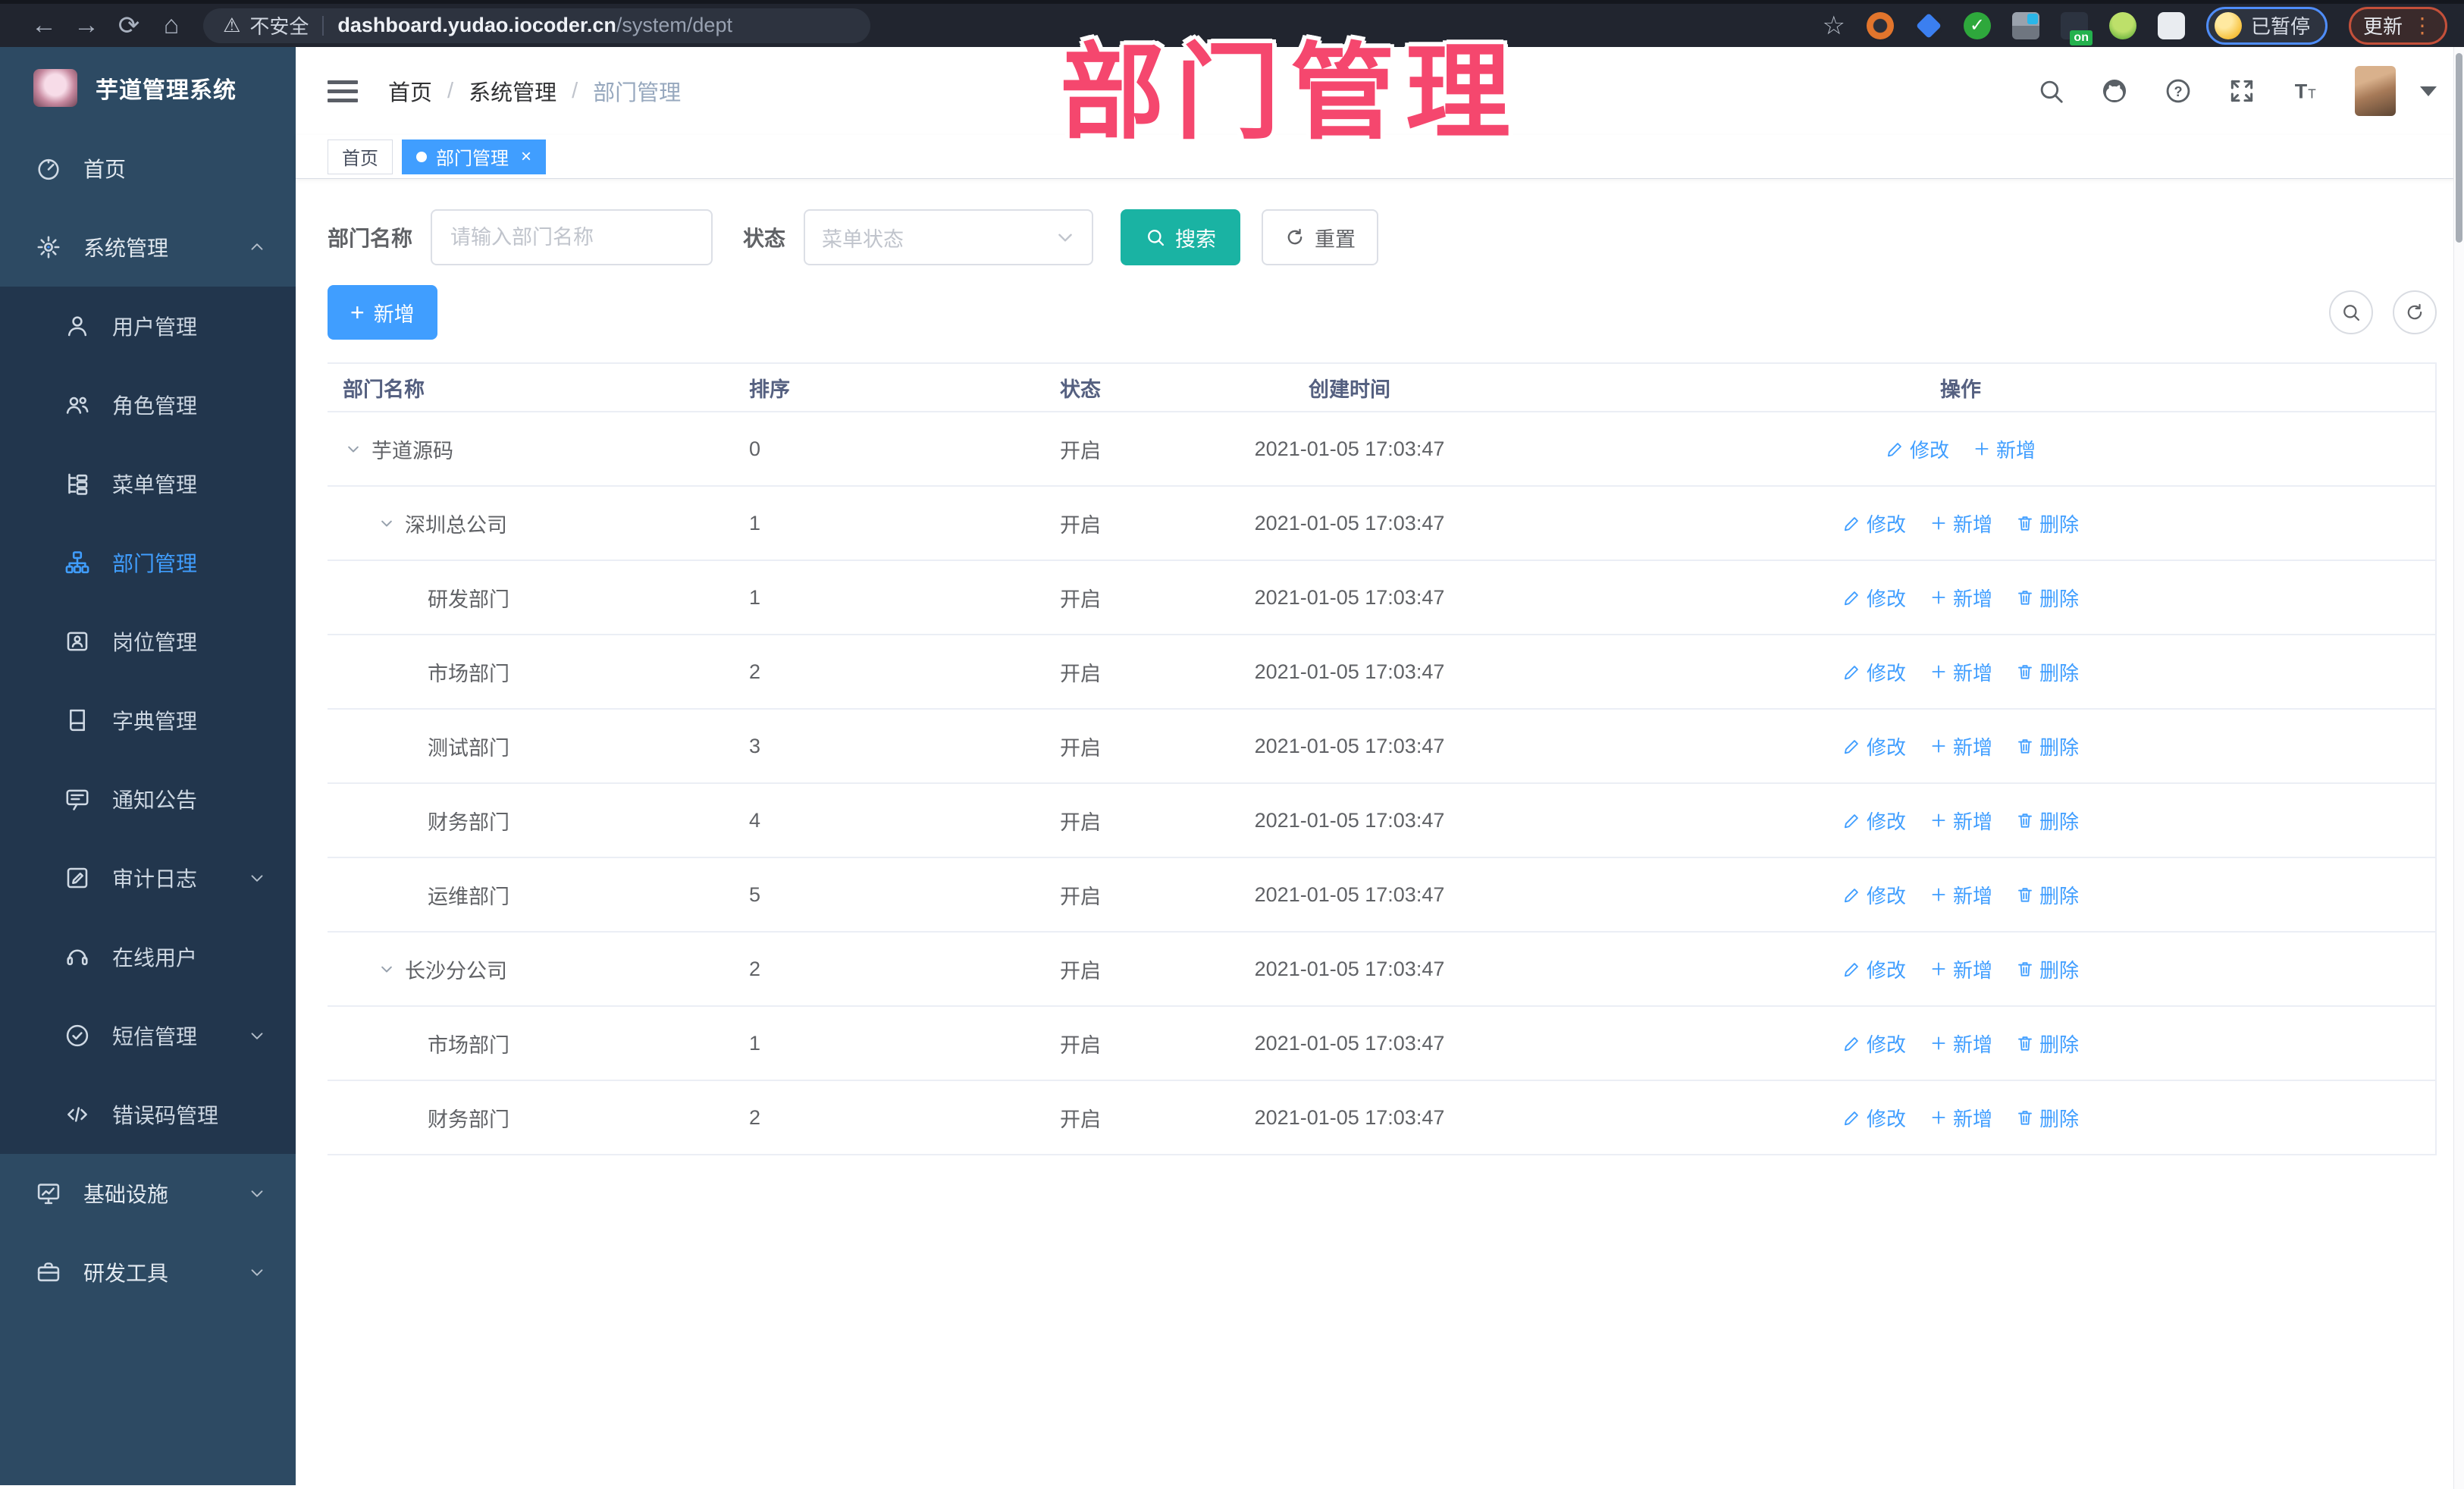  Describe the element at coordinates (2025, 597) in the screenshot. I see `trash-icon` at that location.